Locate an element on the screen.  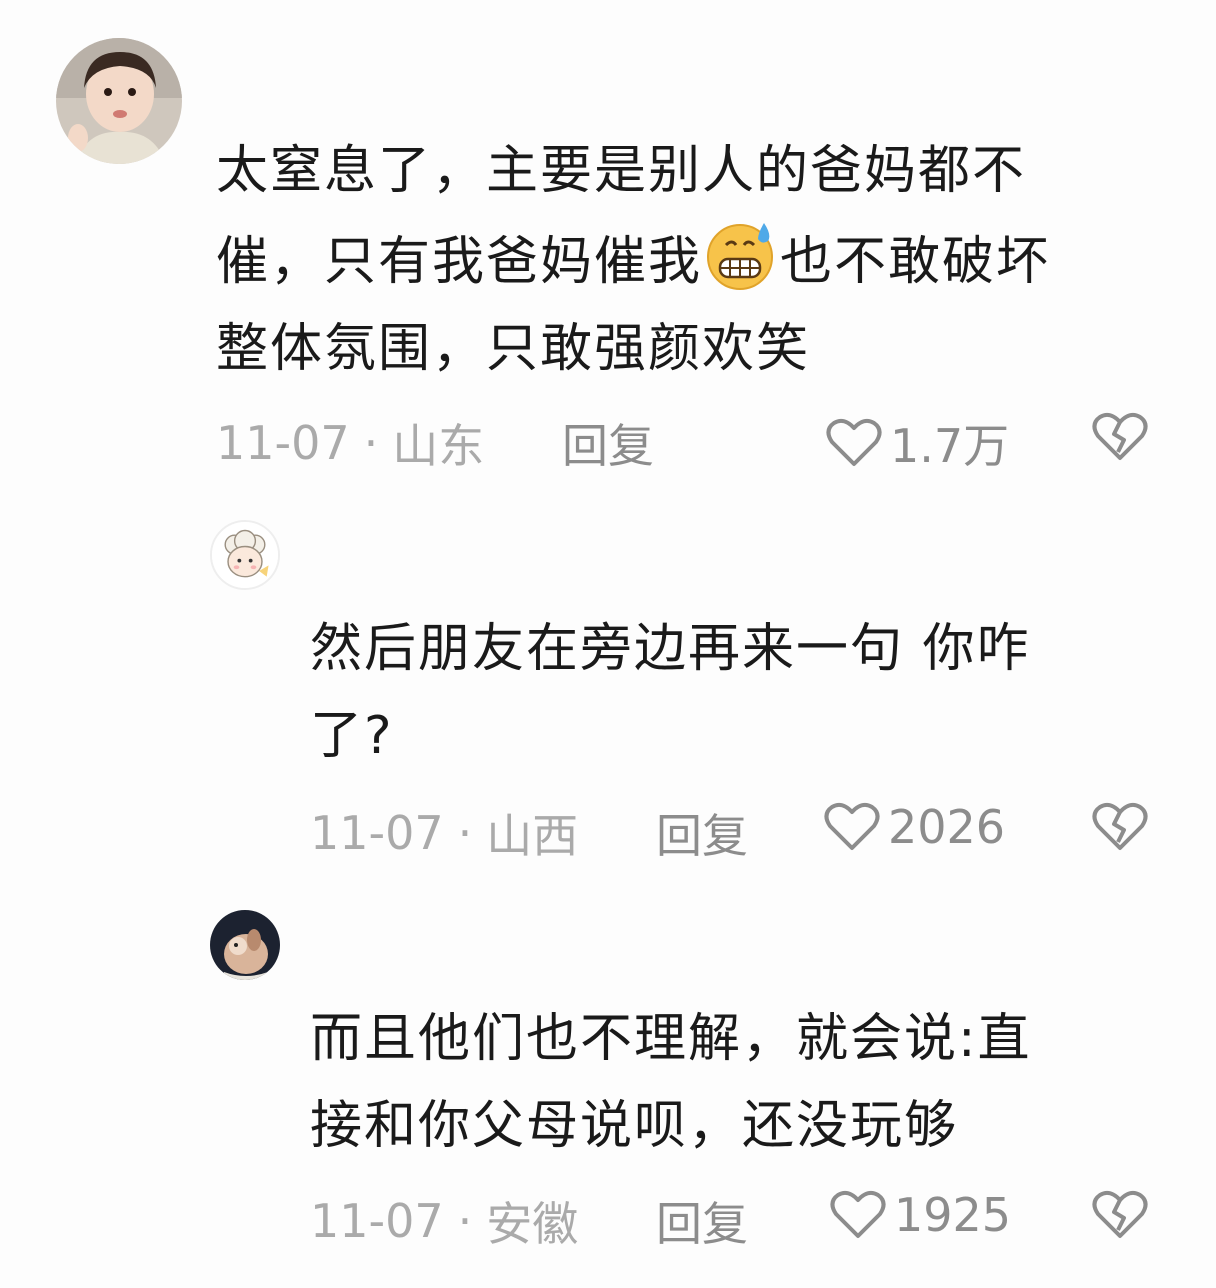
comment-line: 接和你父母说呗，还没玩够 is located at coordinates (634, 1126).